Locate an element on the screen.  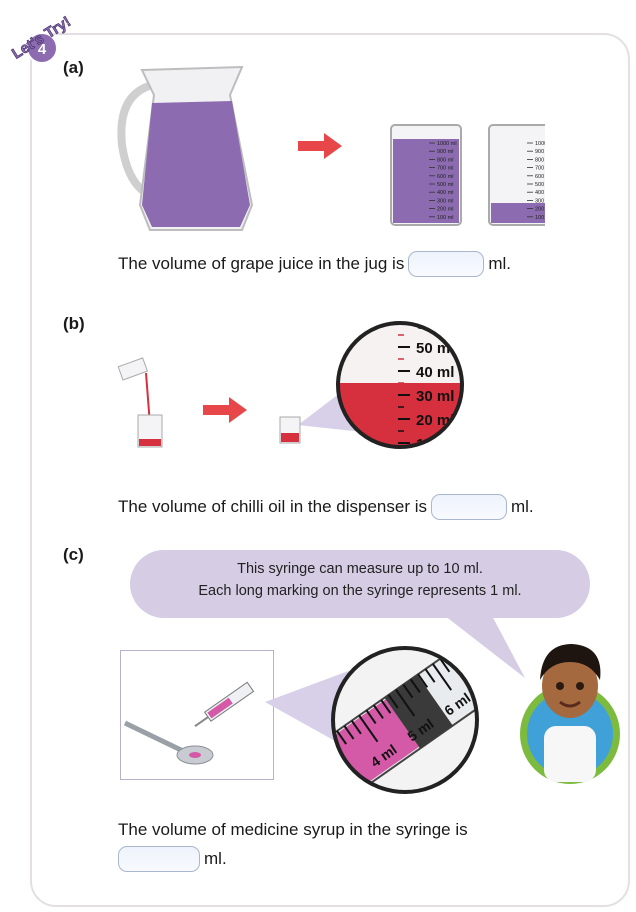
jug-liquid is located at coordinates (196, 164).